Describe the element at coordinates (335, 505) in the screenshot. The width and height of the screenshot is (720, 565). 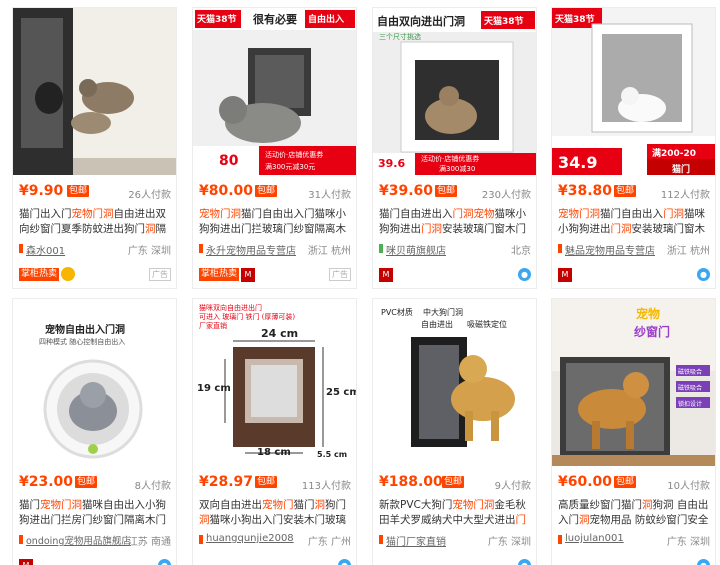
I see `title-text: 狗门` at that location.